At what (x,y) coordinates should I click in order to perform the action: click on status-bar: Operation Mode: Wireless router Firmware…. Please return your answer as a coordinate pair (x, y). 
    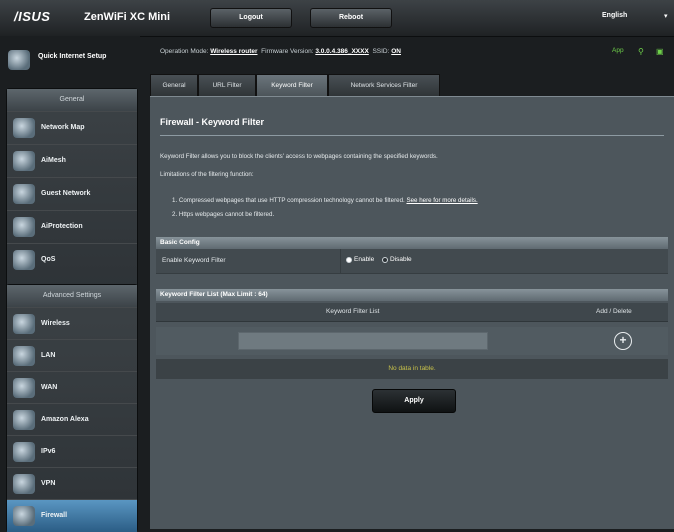
    Looking at the image, I should click on (412, 54).